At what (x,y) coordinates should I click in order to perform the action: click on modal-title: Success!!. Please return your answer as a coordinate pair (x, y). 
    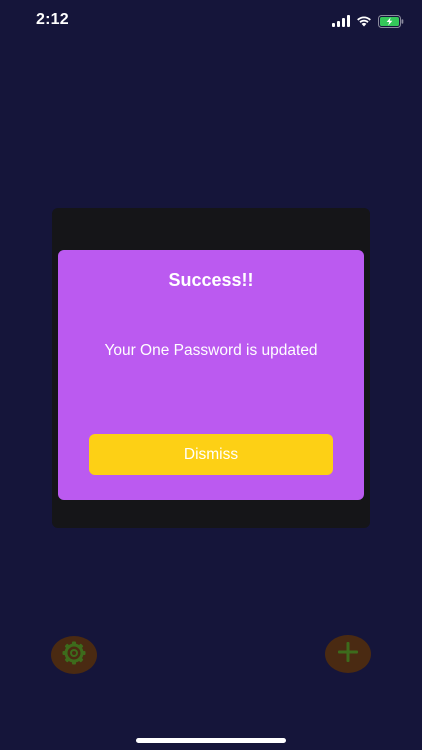
    Looking at the image, I should click on (211, 280).